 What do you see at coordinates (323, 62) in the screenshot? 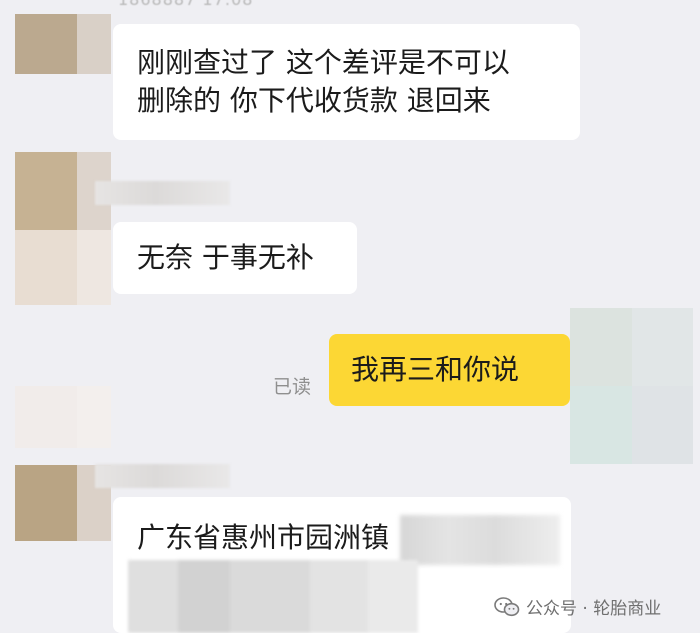
I see `message-text-line: 刚刚查过了 这个差评是不可以` at bounding box center [323, 62].